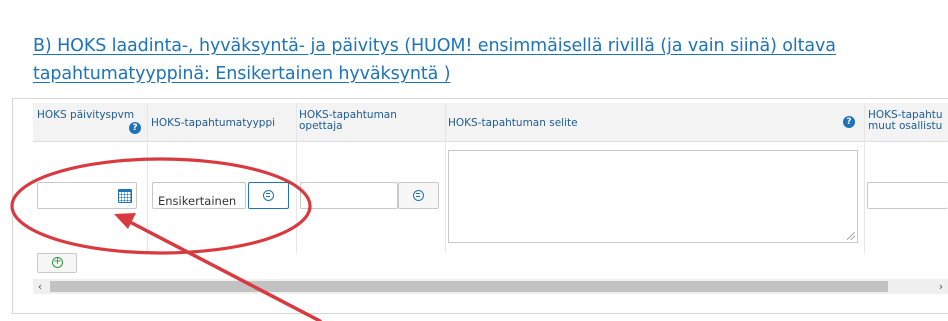 Image resolution: width=948 pixels, height=321 pixels. Describe the element at coordinates (213, 123) in the screenshot. I see `column-header-event-type: HOKS-tapahtumatyyppi` at that location.